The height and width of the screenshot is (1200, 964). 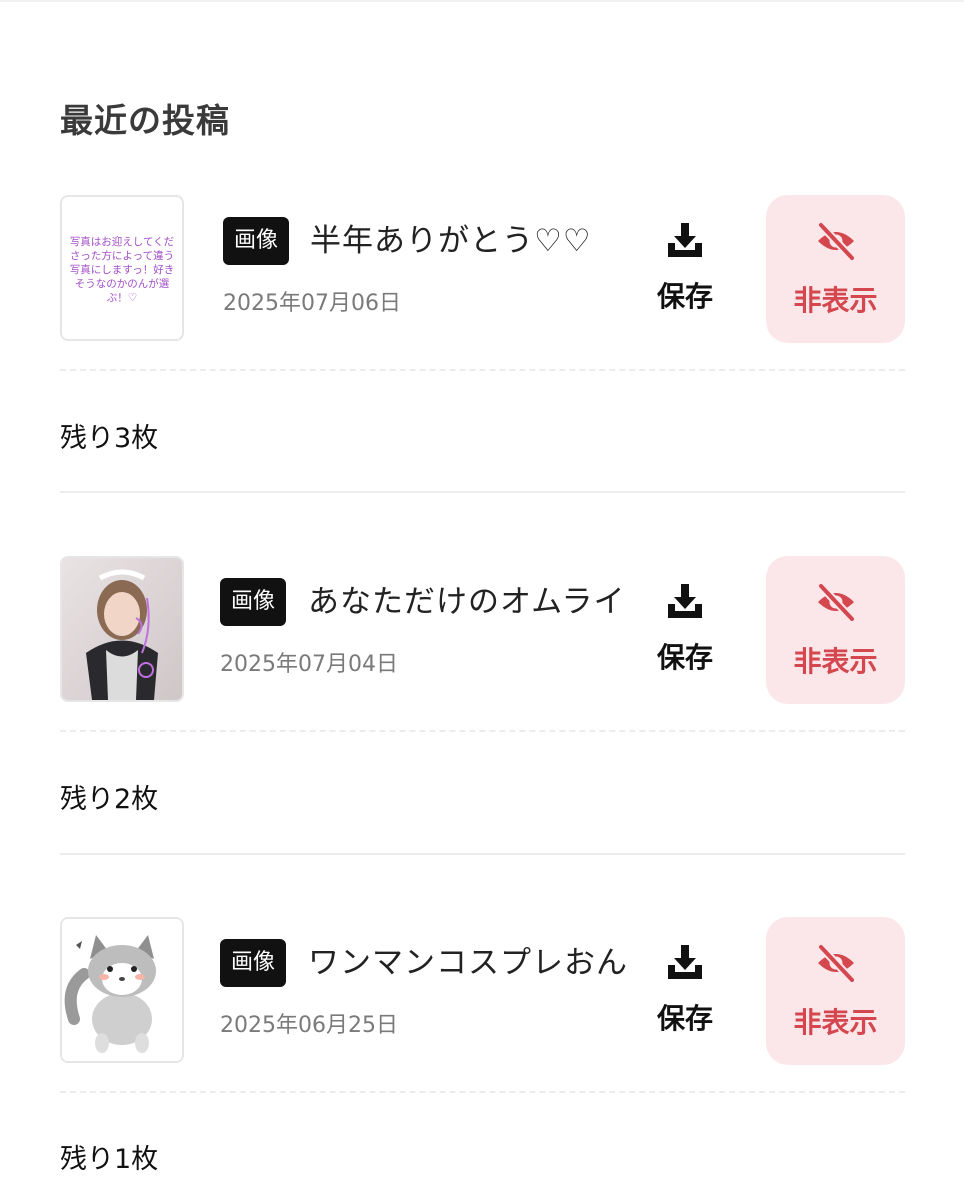 I want to click on post-date: 2025年07月06日, so click(x=312, y=303).